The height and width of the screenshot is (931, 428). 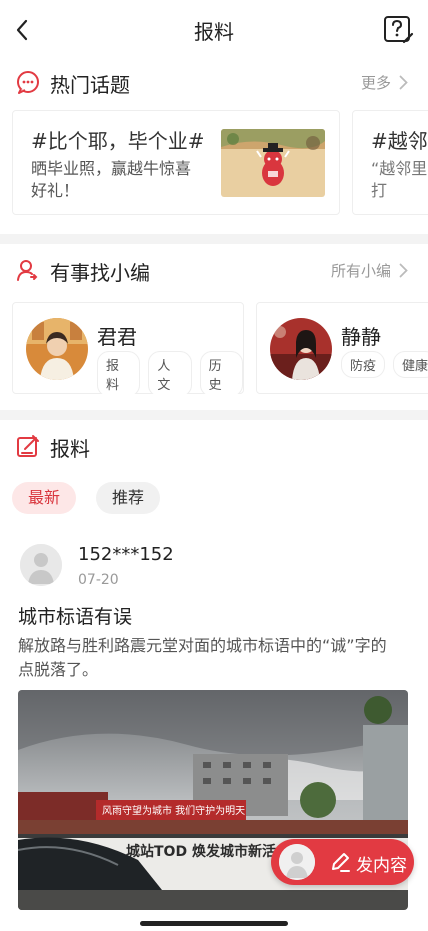 I want to click on post-content-button: 发内容, so click(x=342, y=862).